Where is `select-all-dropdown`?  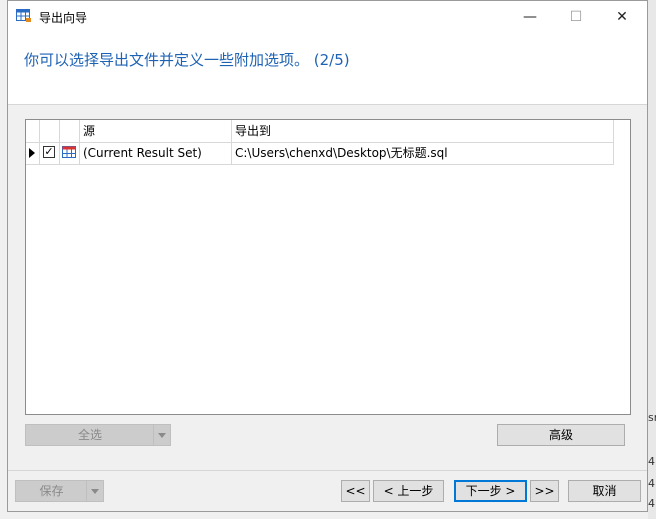 select-all-dropdown is located at coordinates (161, 435).